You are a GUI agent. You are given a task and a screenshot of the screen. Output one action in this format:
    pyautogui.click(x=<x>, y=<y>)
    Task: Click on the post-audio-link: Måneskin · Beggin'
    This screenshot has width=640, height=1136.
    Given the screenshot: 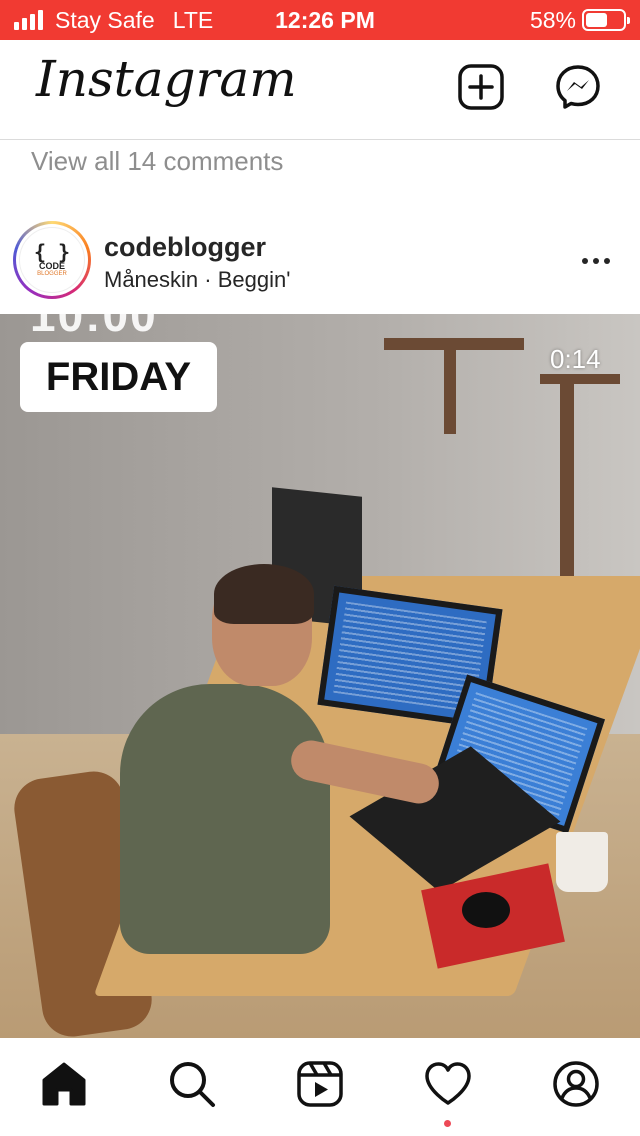 What is the action you would take?
    pyautogui.click(x=197, y=280)
    